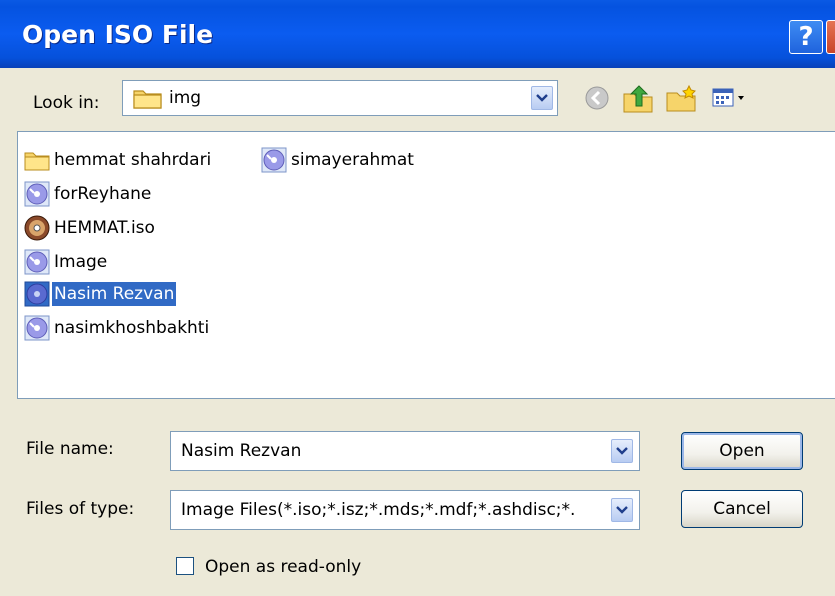  What do you see at coordinates (133, 160) in the screenshot?
I see `file-name: hemmat shahrdari` at bounding box center [133, 160].